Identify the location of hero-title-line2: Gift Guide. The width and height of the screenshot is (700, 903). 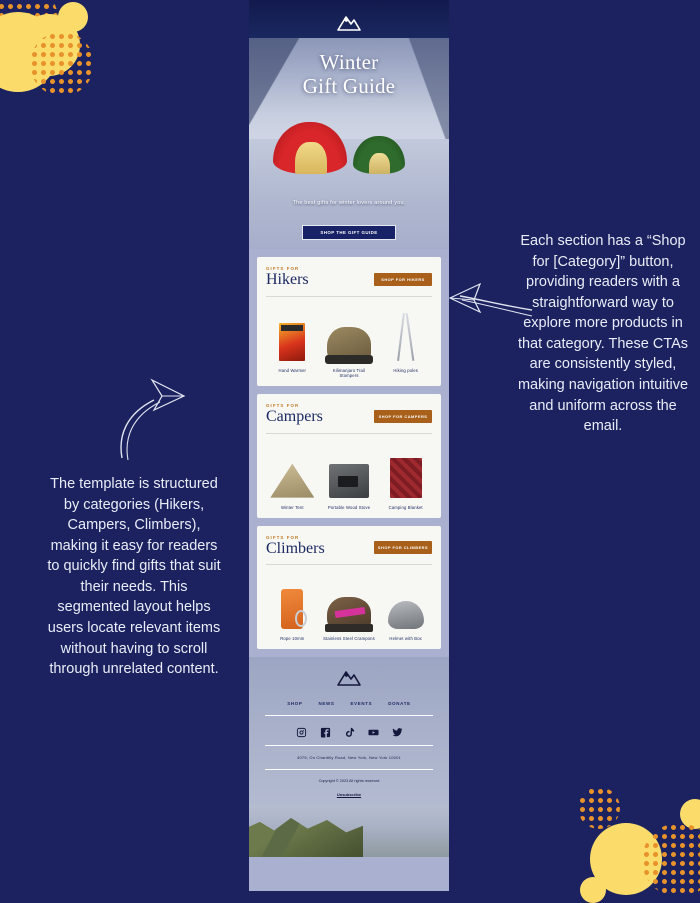
(349, 85).